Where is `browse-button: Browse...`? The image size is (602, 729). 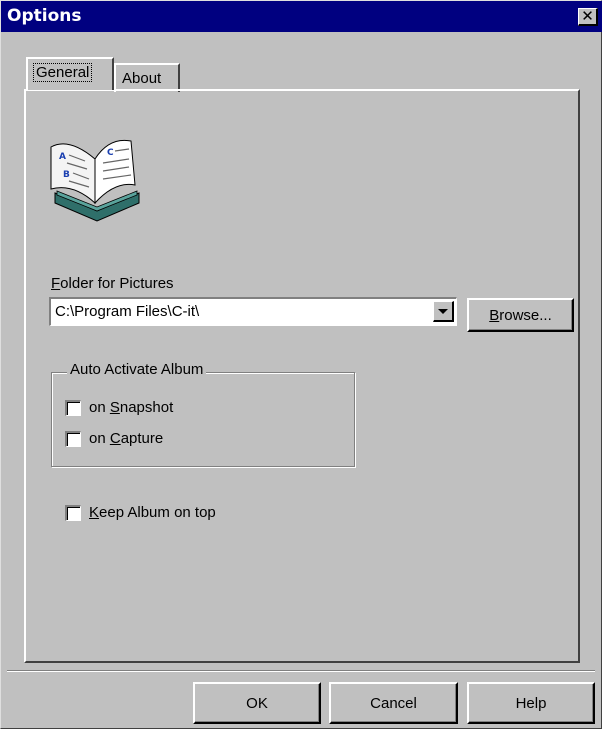
browse-button: Browse... is located at coordinates (520, 315).